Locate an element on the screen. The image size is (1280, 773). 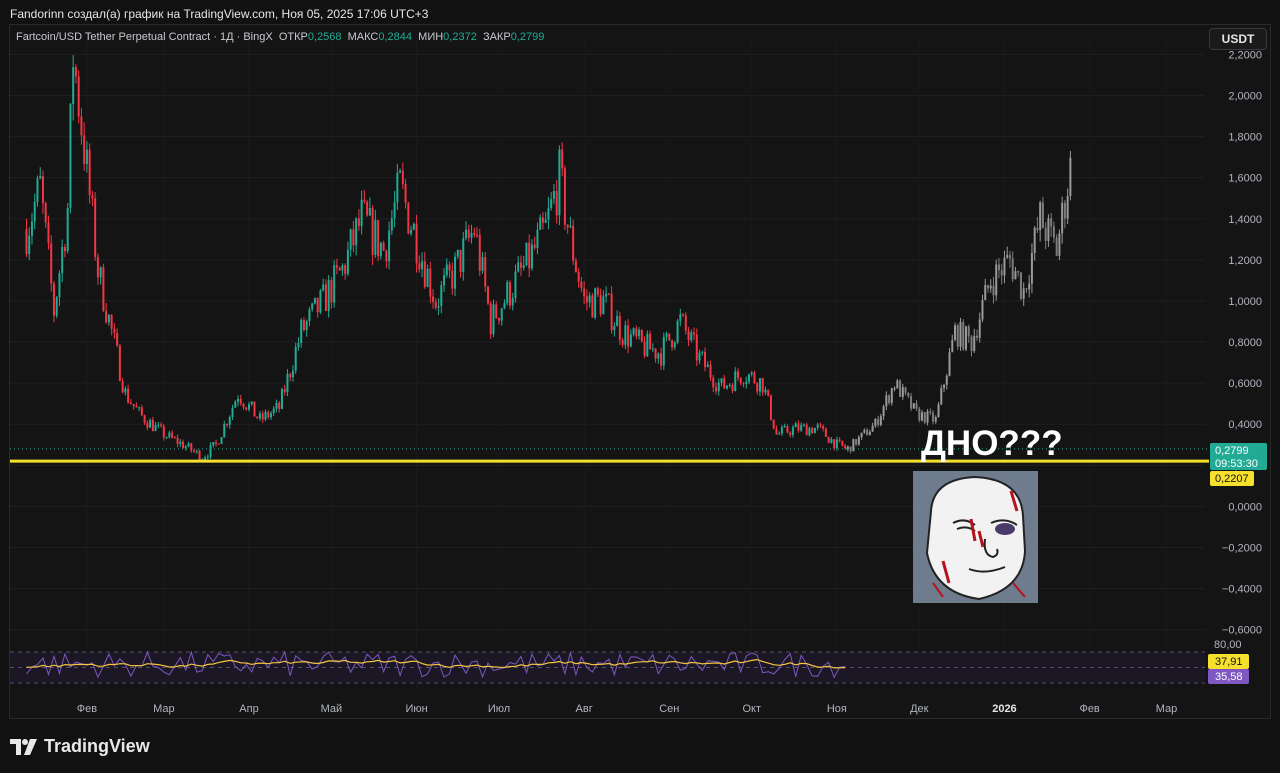
rsi-top-label: 80,00 is located at coordinates (1228, 645).